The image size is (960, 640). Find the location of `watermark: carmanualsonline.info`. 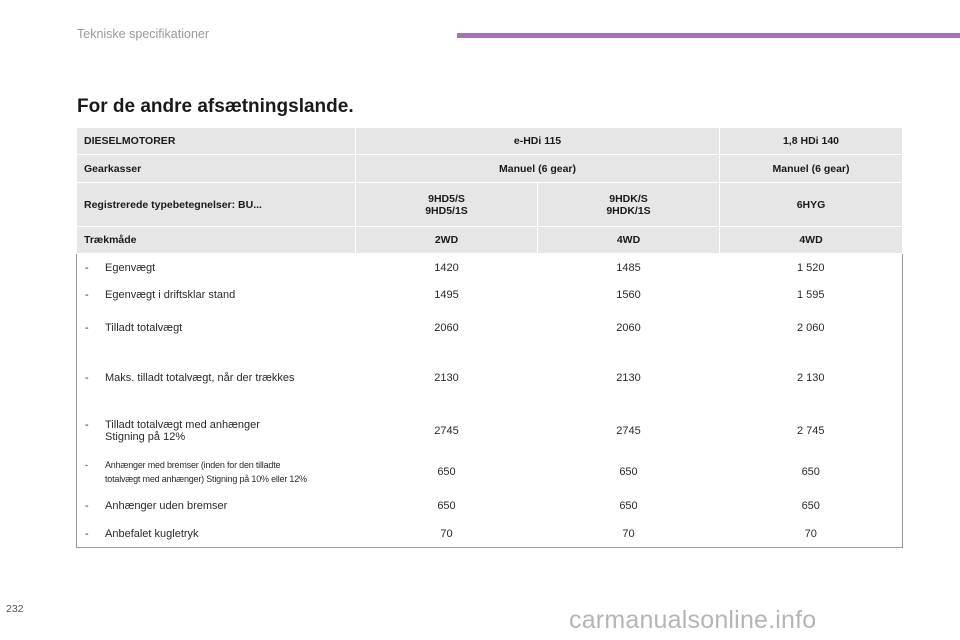

watermark: carmanualsonline.info is located at coordinates (693, 620).